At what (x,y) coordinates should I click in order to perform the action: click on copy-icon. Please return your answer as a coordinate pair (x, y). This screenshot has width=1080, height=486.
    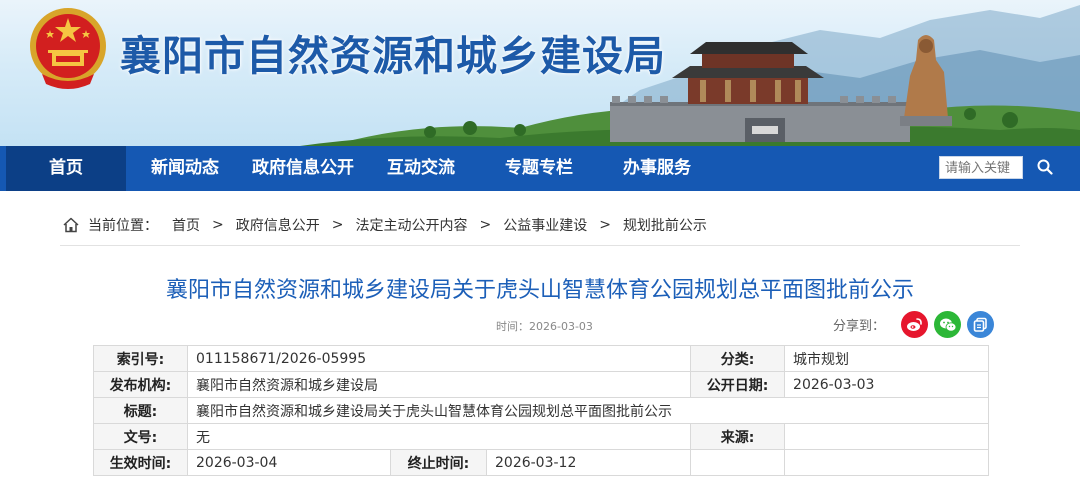
    Looking at the image, I should click on (980, 324).